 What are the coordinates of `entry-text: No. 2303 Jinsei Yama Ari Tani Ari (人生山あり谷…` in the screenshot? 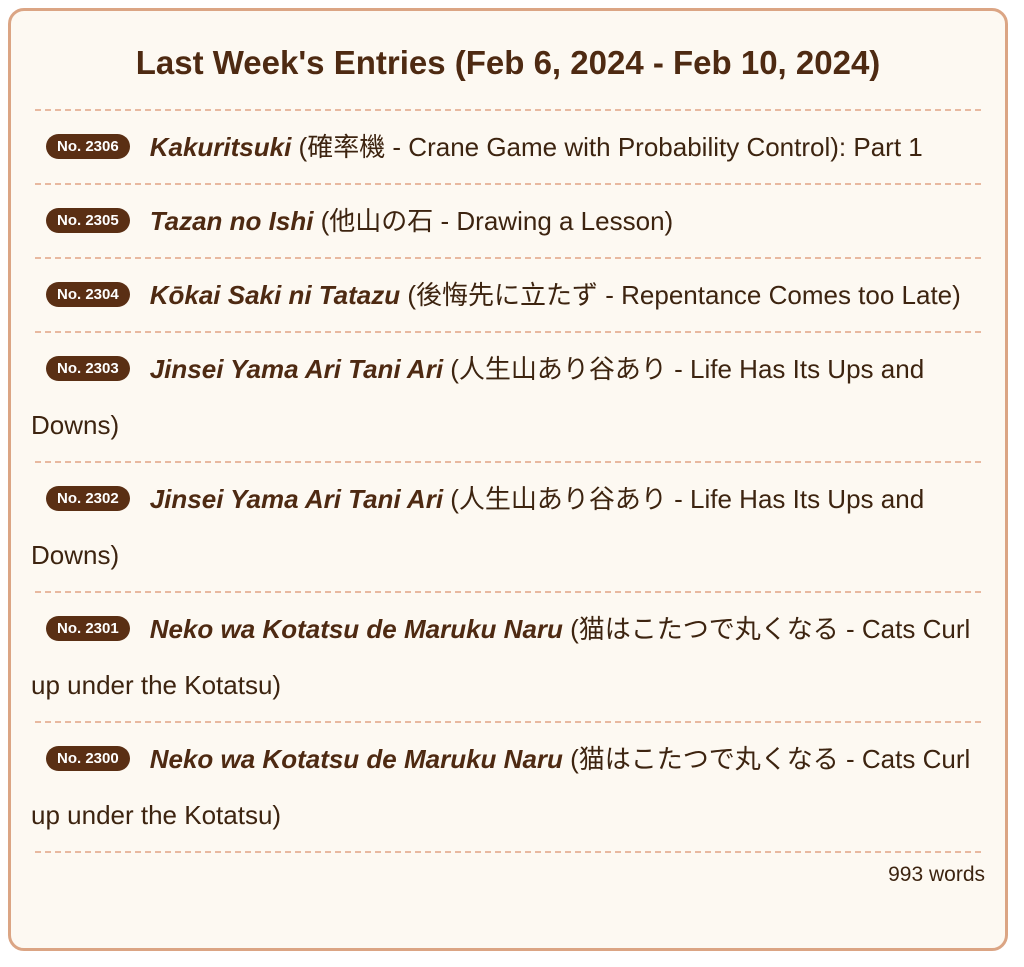 It's located at (508, 397).